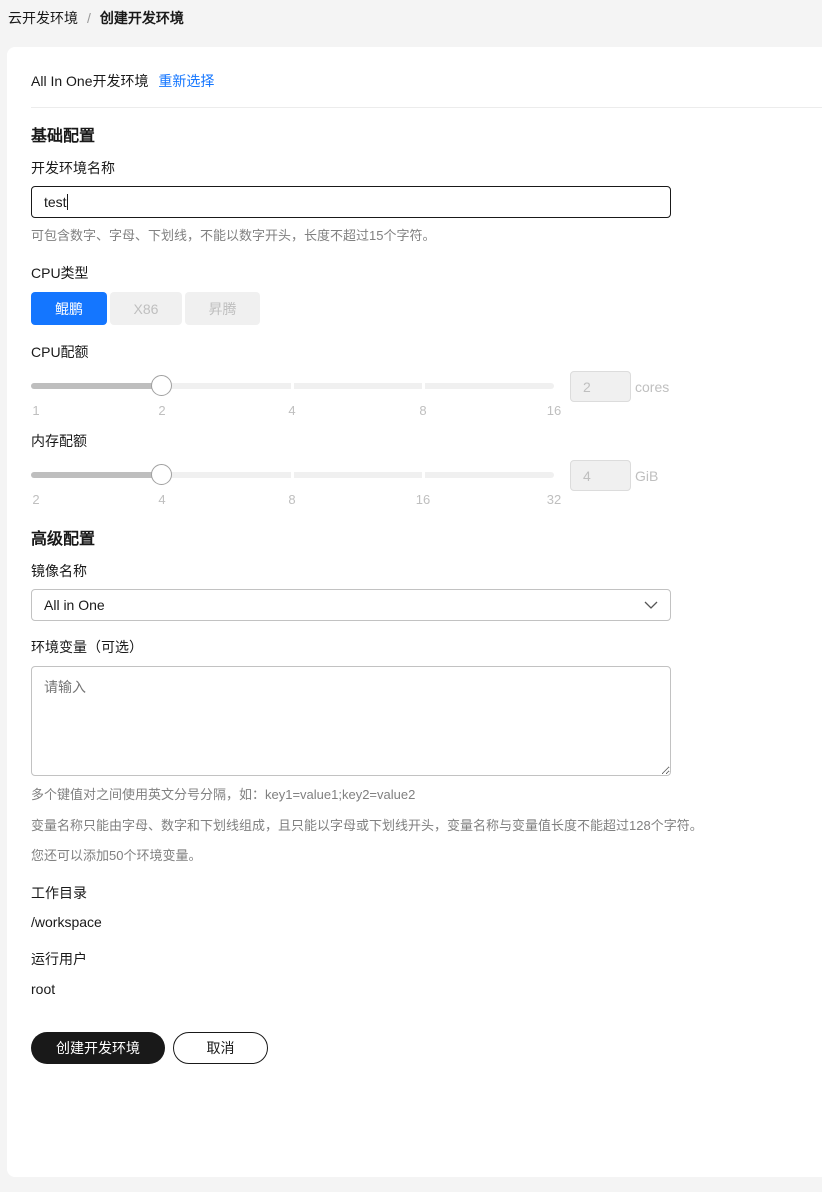  I want to click on chevron-down-icon, so click(651, 605).